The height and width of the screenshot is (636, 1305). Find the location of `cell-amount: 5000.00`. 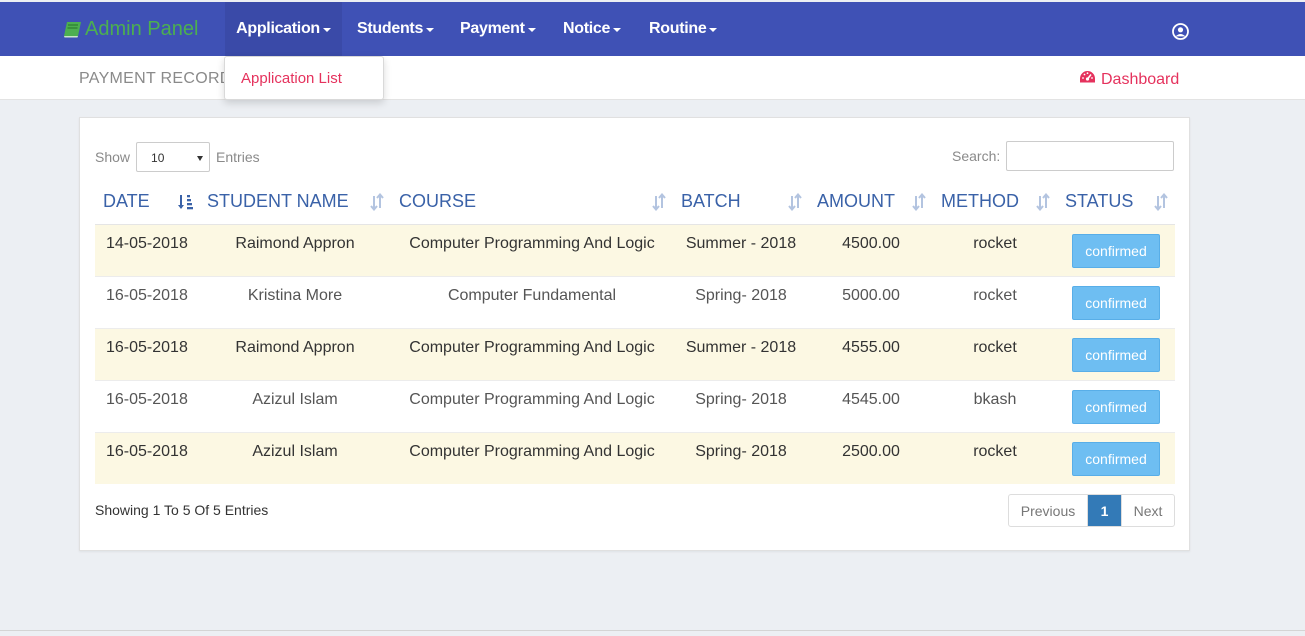

cell-amount: 5000.00 is located at coordinates (871, 301).